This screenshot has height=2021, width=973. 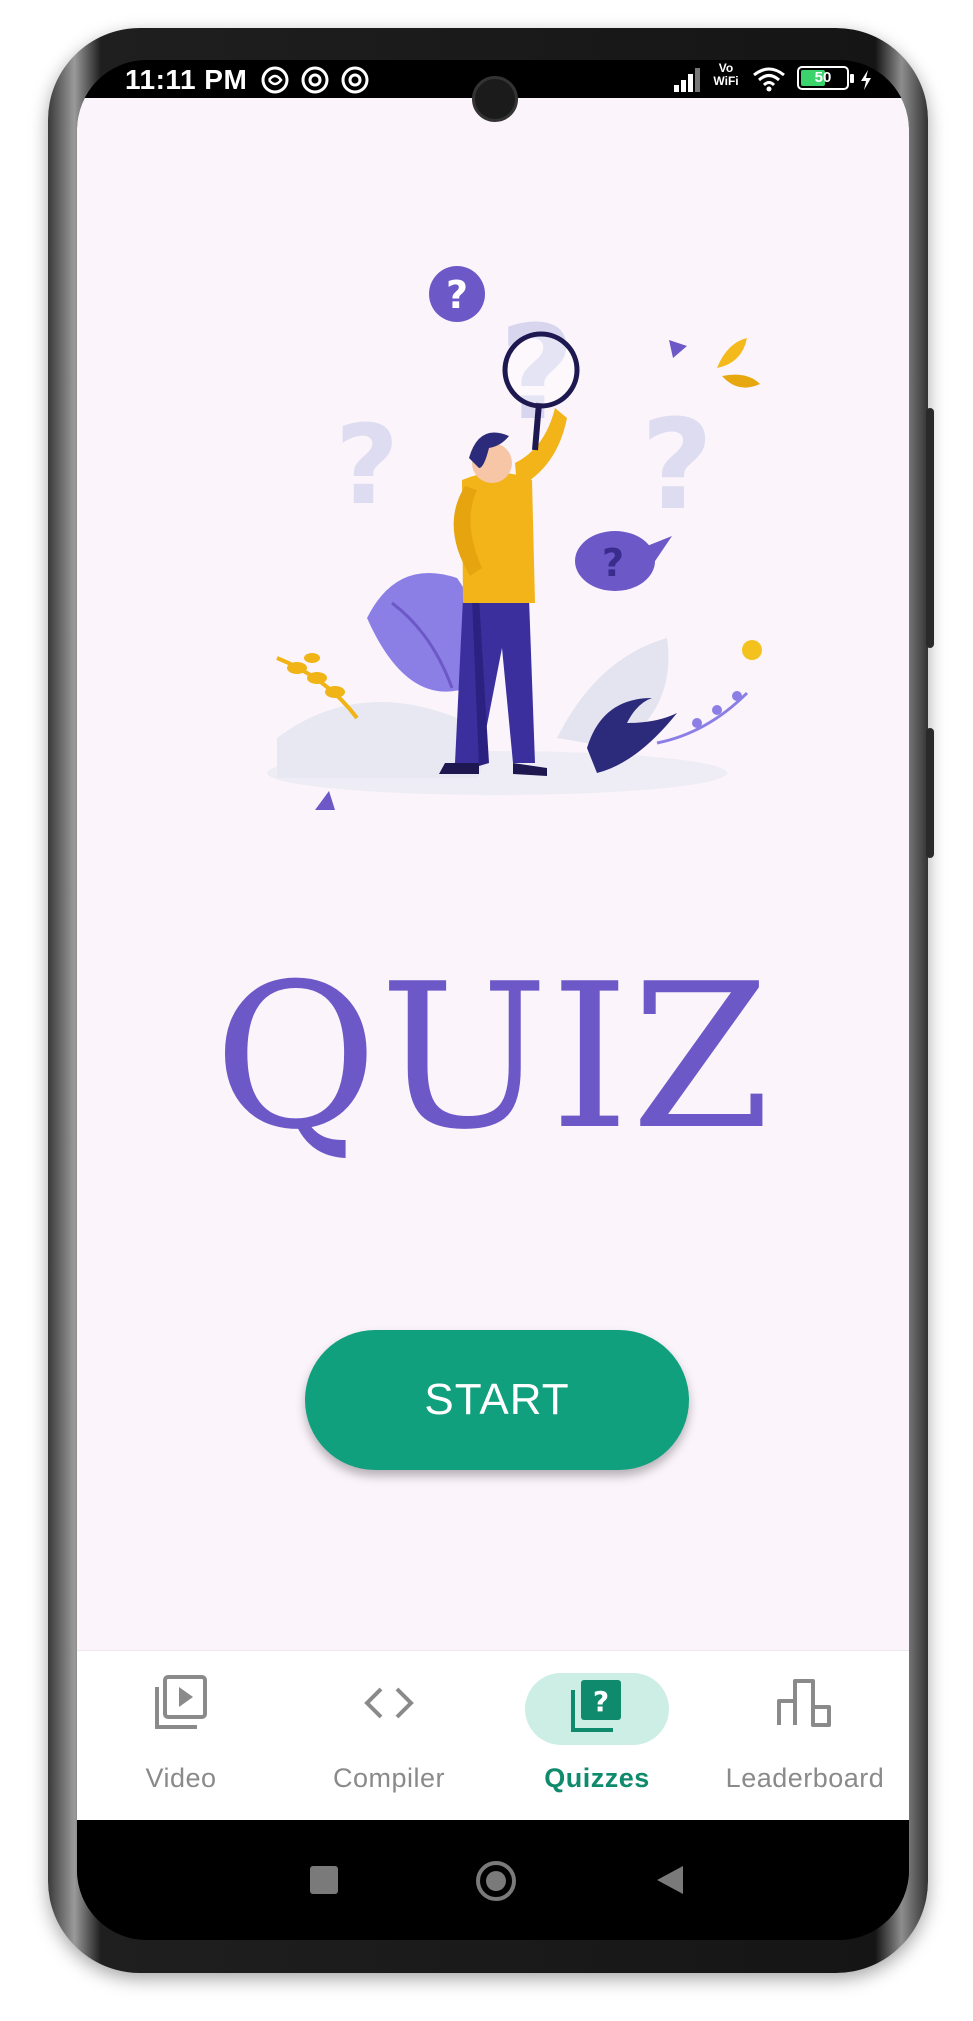 I want to click on nav-item-compiler: Compiler, so click(x=389, y=1736).